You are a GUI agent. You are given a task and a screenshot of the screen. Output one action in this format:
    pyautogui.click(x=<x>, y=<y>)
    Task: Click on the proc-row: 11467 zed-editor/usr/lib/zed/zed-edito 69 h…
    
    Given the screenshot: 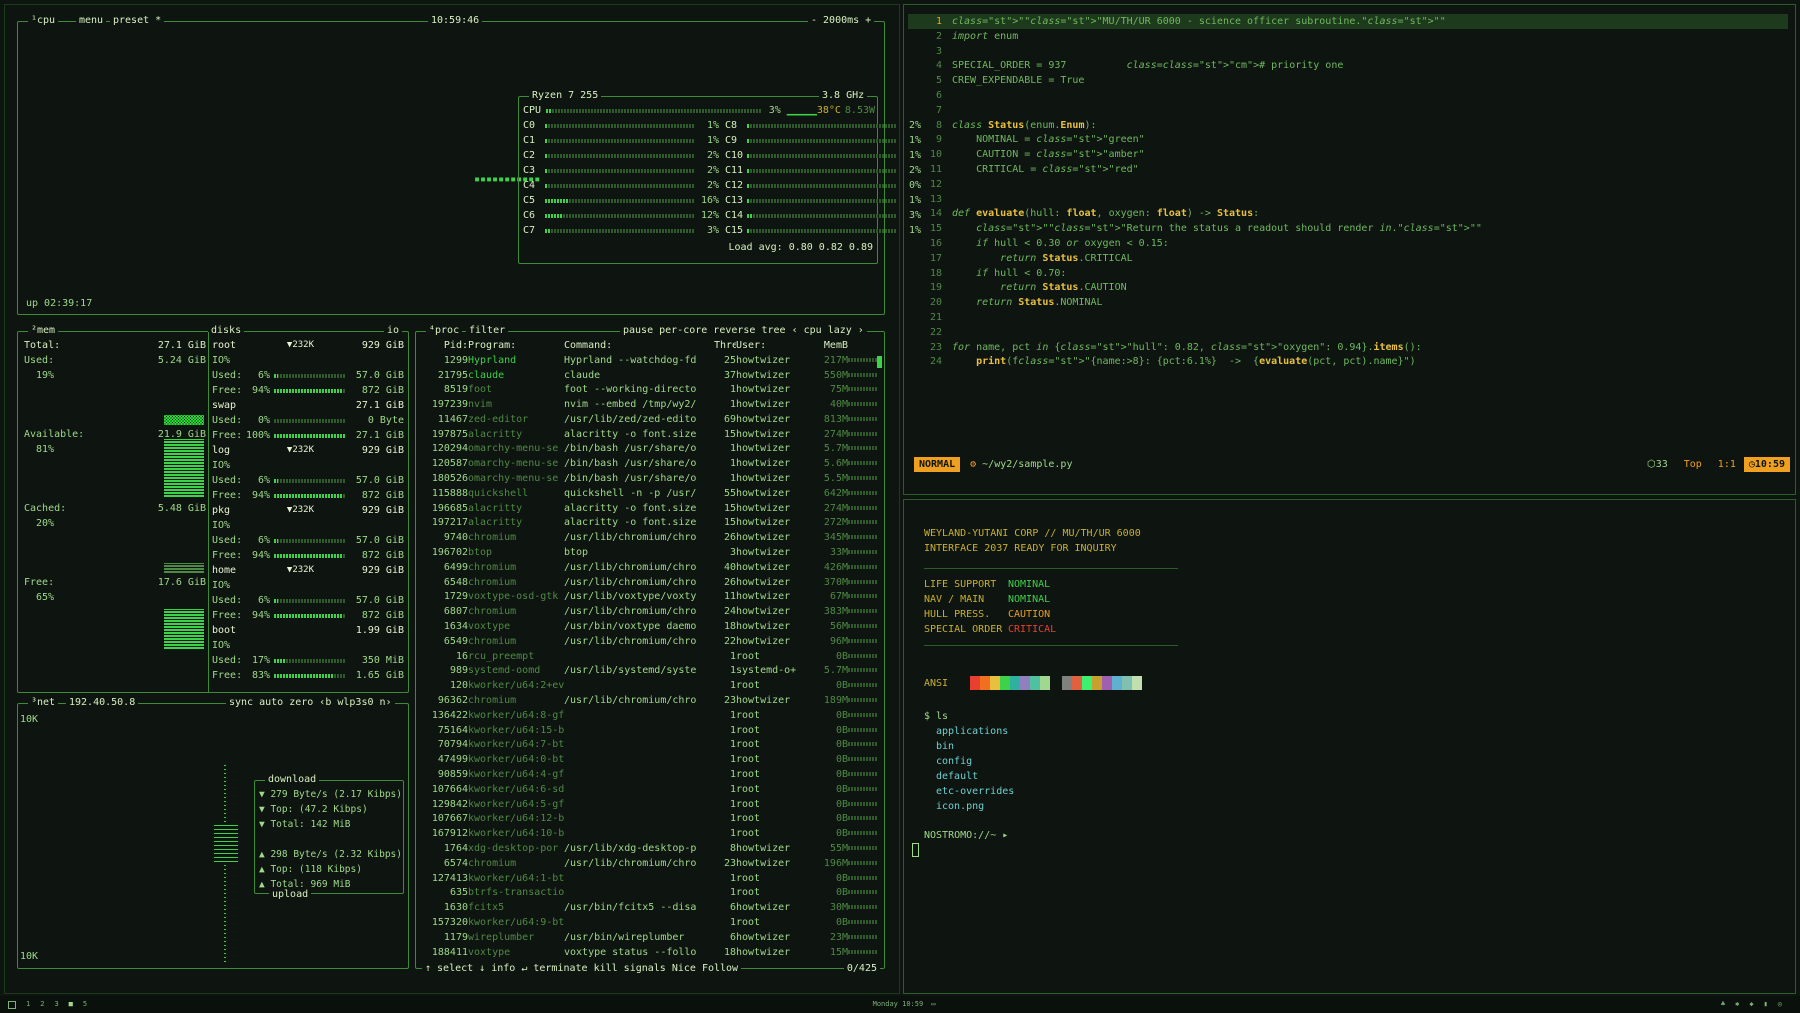 What is the action you would take?
    pyautogui.click(x=649, y=419)
    